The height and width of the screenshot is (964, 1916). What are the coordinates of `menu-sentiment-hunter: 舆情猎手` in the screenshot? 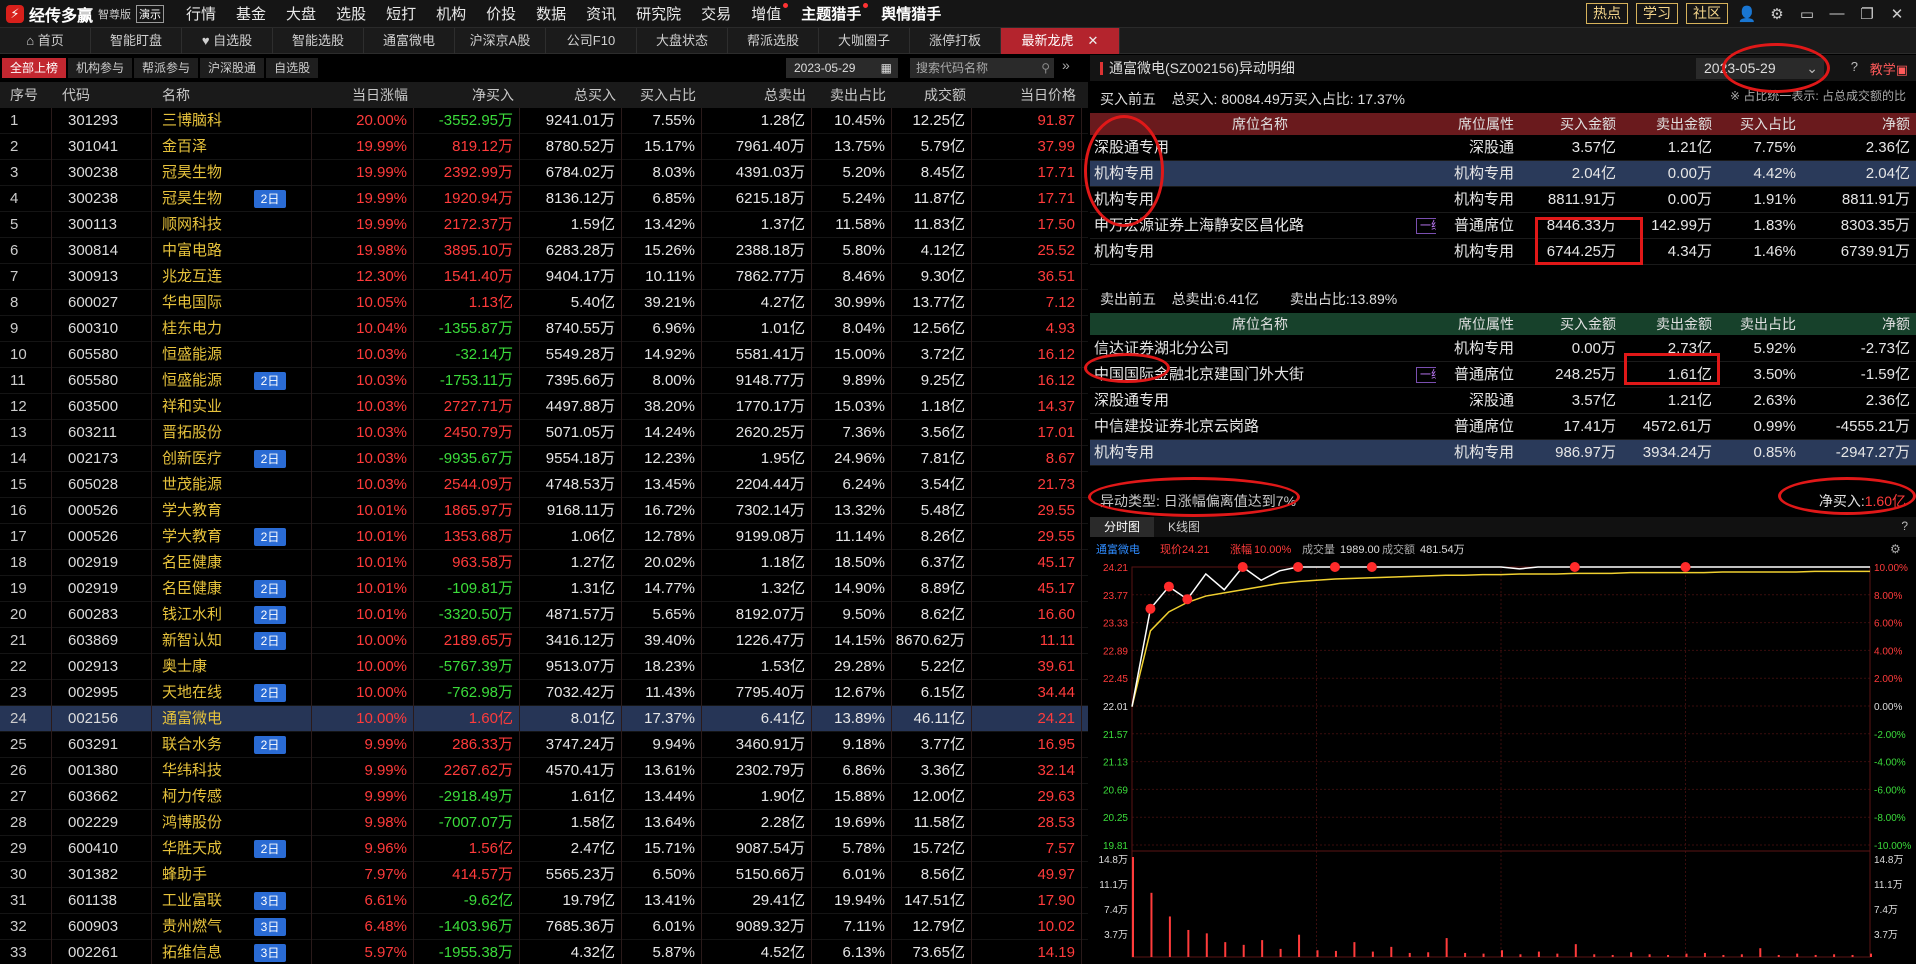 It's located at (911, 13).